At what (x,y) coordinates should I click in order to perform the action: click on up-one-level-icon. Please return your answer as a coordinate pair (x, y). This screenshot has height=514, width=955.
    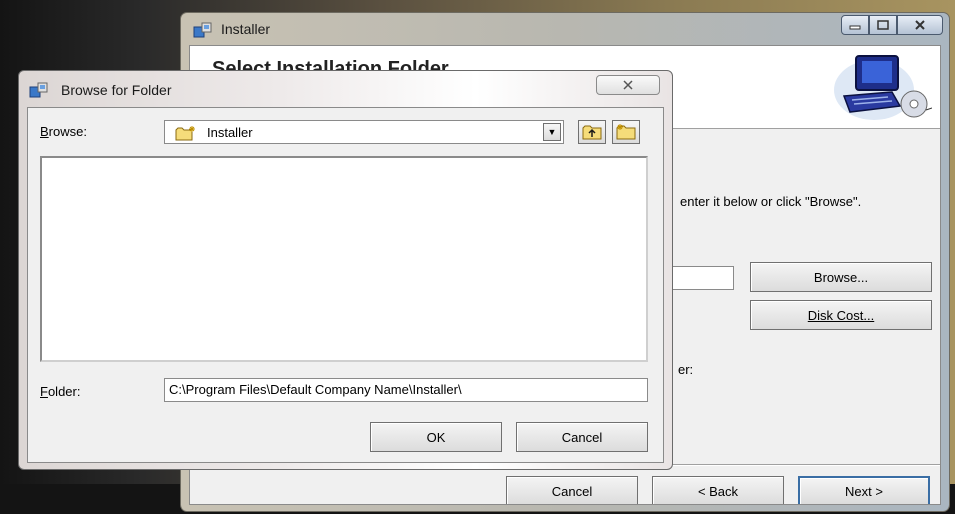
    Looking at the image, I should click on (592, 132).